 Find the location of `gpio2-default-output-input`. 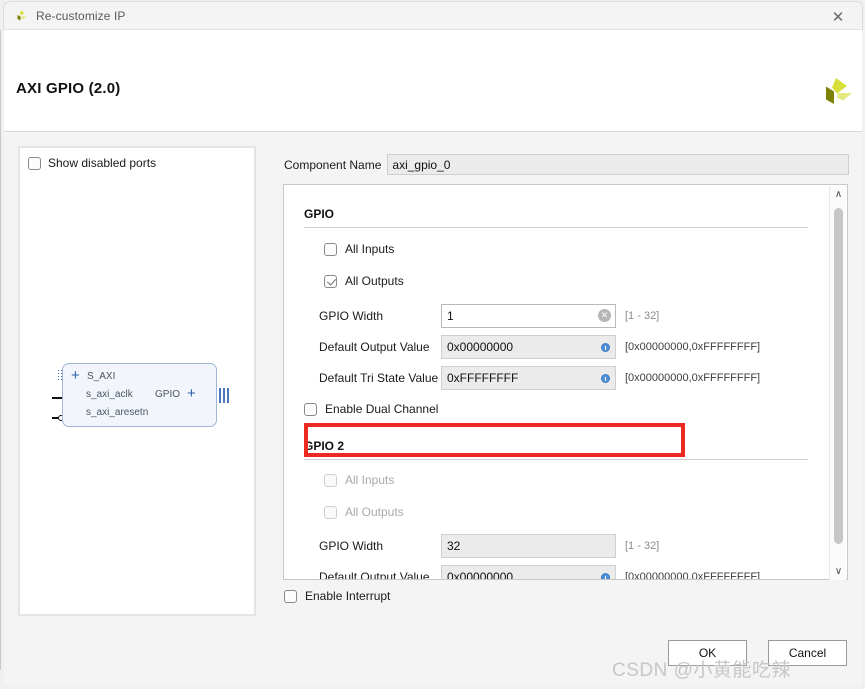

gpio2-default-output-input is located at coordinates (528, 572).